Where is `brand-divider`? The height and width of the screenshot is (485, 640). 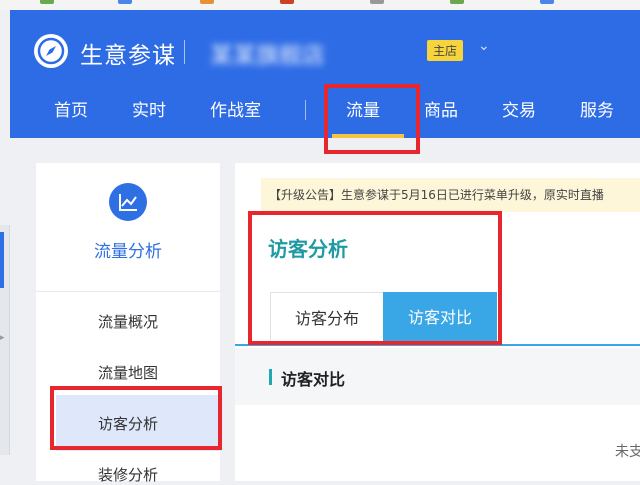 brand-divider is located at coordinates (184, 52).